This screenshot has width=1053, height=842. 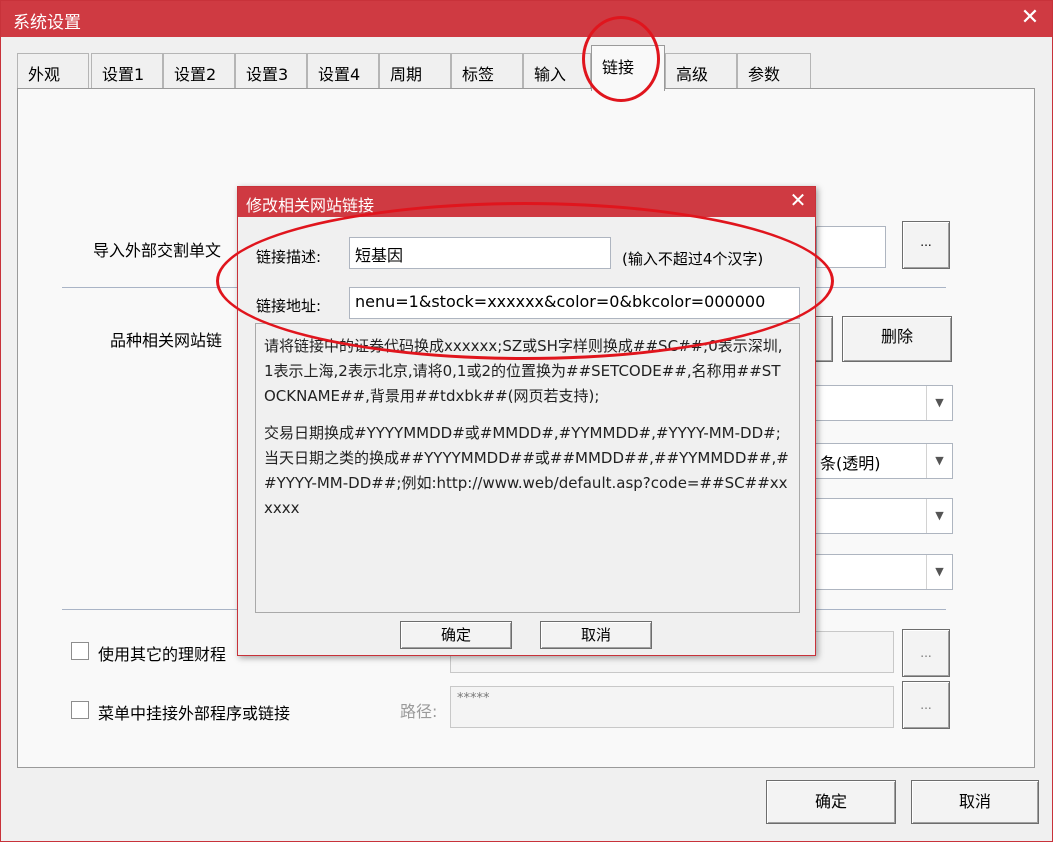 I want to click on edit-link-button, so click(x=823, y=339).